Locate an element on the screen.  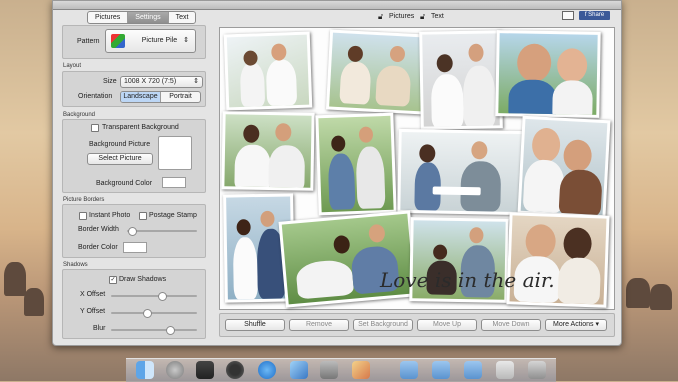
xcode-icon is located at coordinates (299, 370).